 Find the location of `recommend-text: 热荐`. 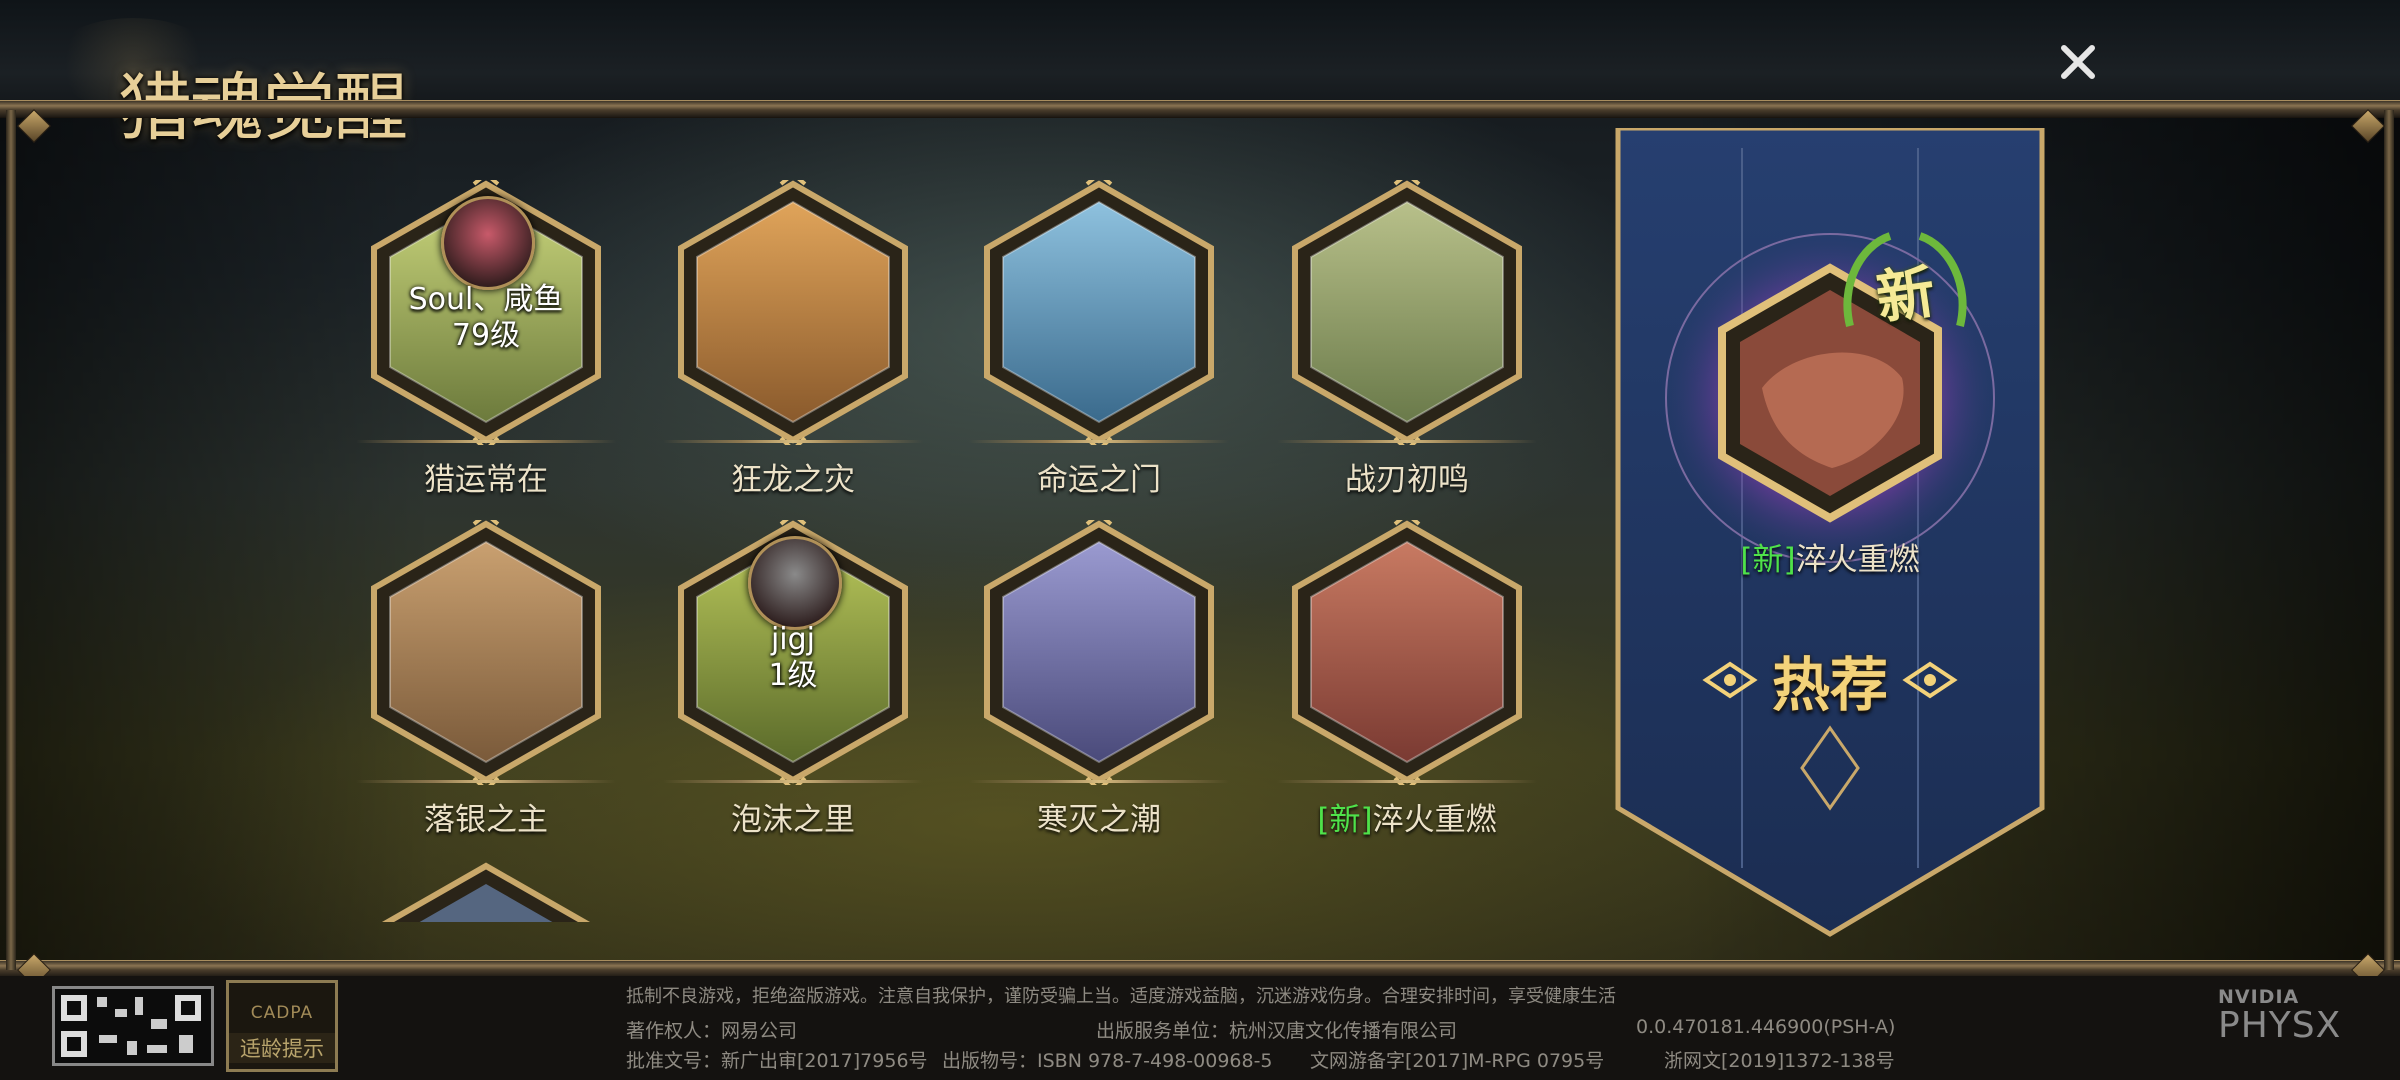

recommend-text: 热荐 is located at coordinates (1829, 685).